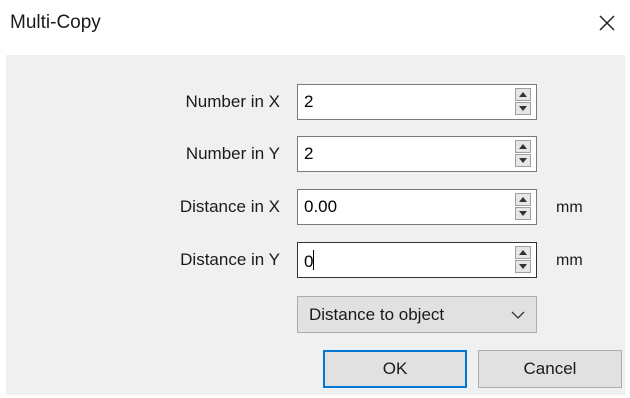  I want to click on number-in-x-spinner, so click(523, 102).